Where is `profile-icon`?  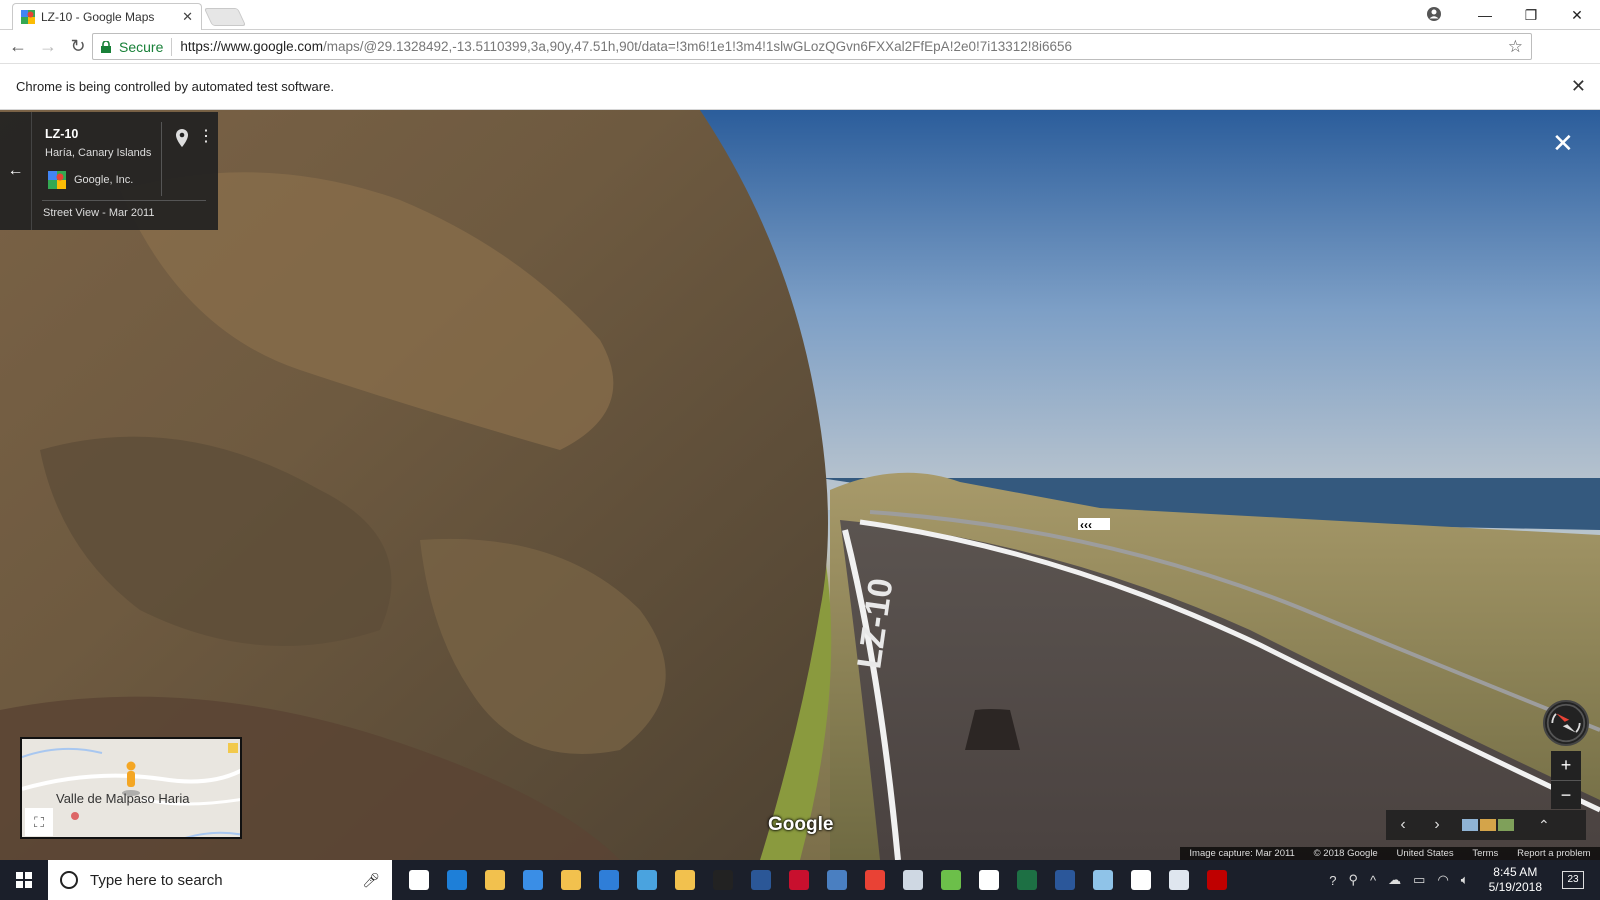 profile-icon is located at coordinates (1434, 14).